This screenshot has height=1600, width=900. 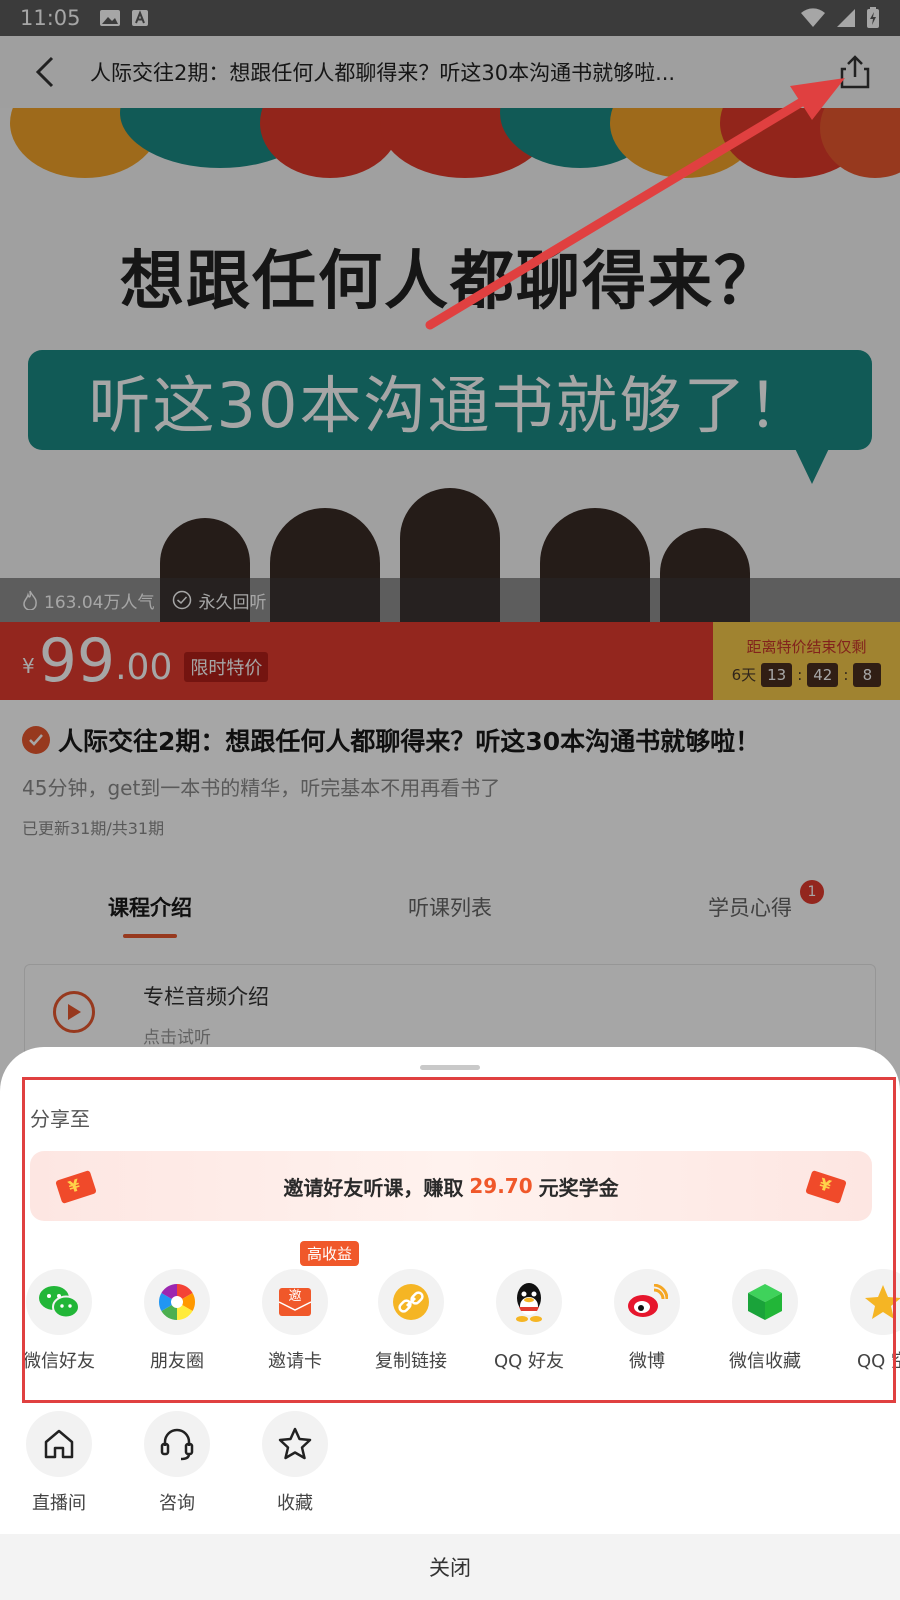 I want to click on share-qq-friend: QQ 好友, so click(x=529, y=1321).